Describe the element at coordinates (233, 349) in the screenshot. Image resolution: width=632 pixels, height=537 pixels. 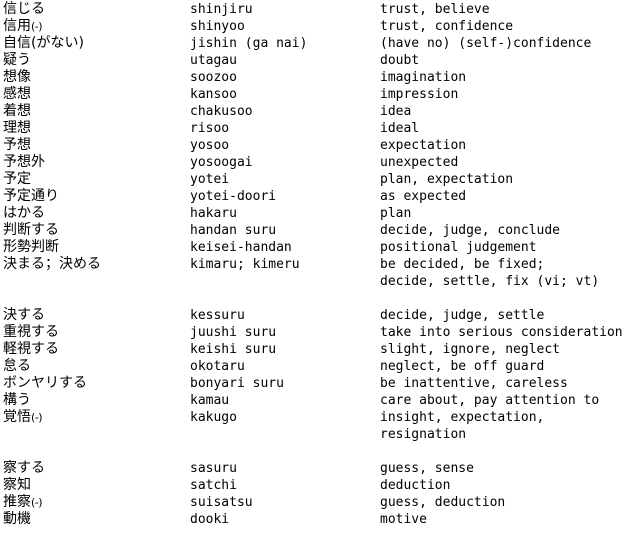
I see `romaji-reading: keishi suru` at that location.